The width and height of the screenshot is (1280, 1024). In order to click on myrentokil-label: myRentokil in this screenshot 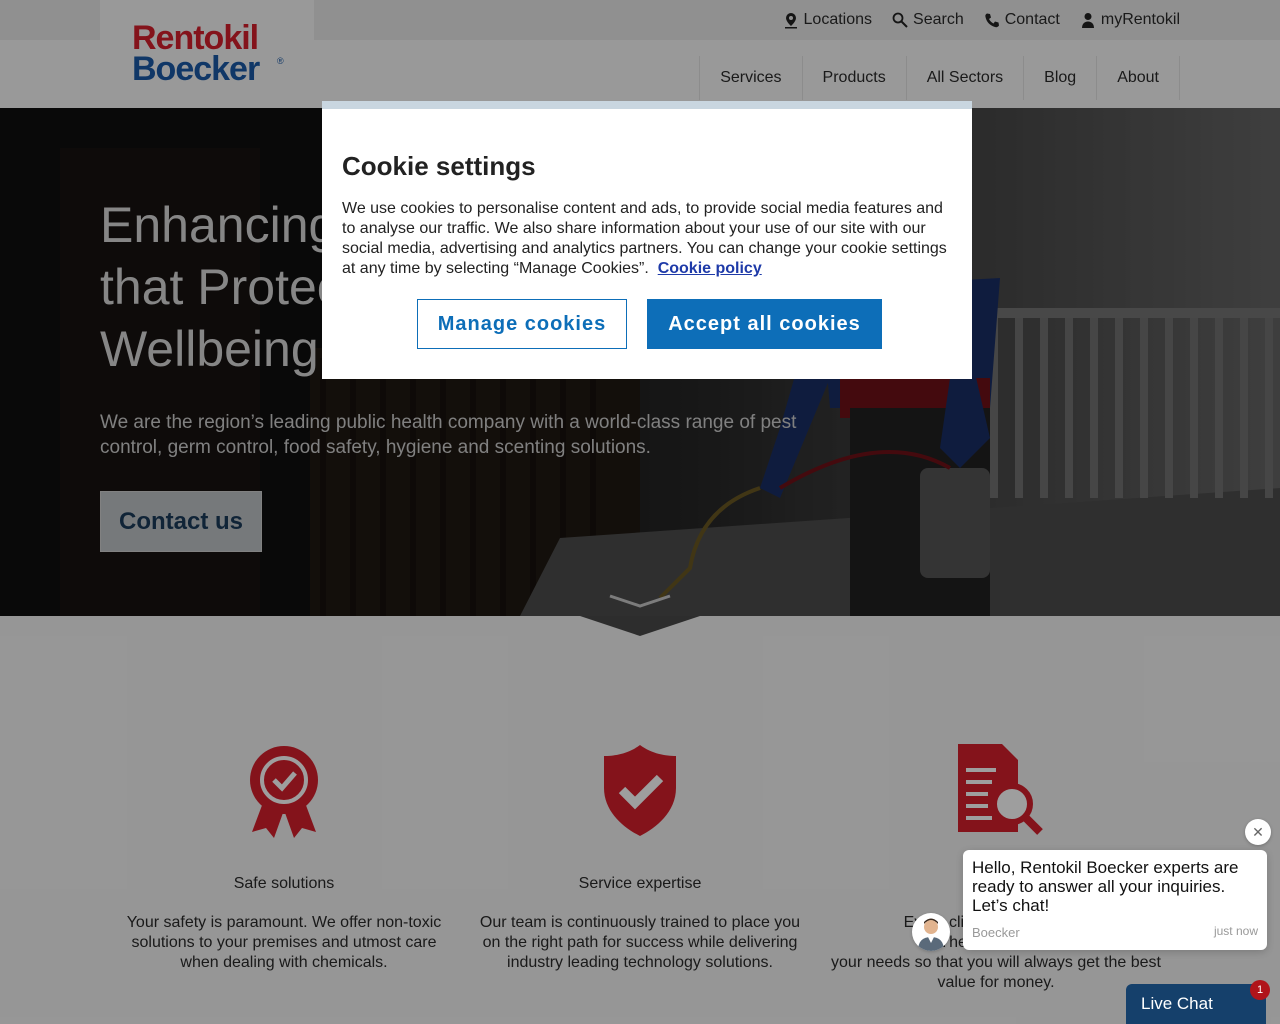, I will do `click(1140, 19)`.